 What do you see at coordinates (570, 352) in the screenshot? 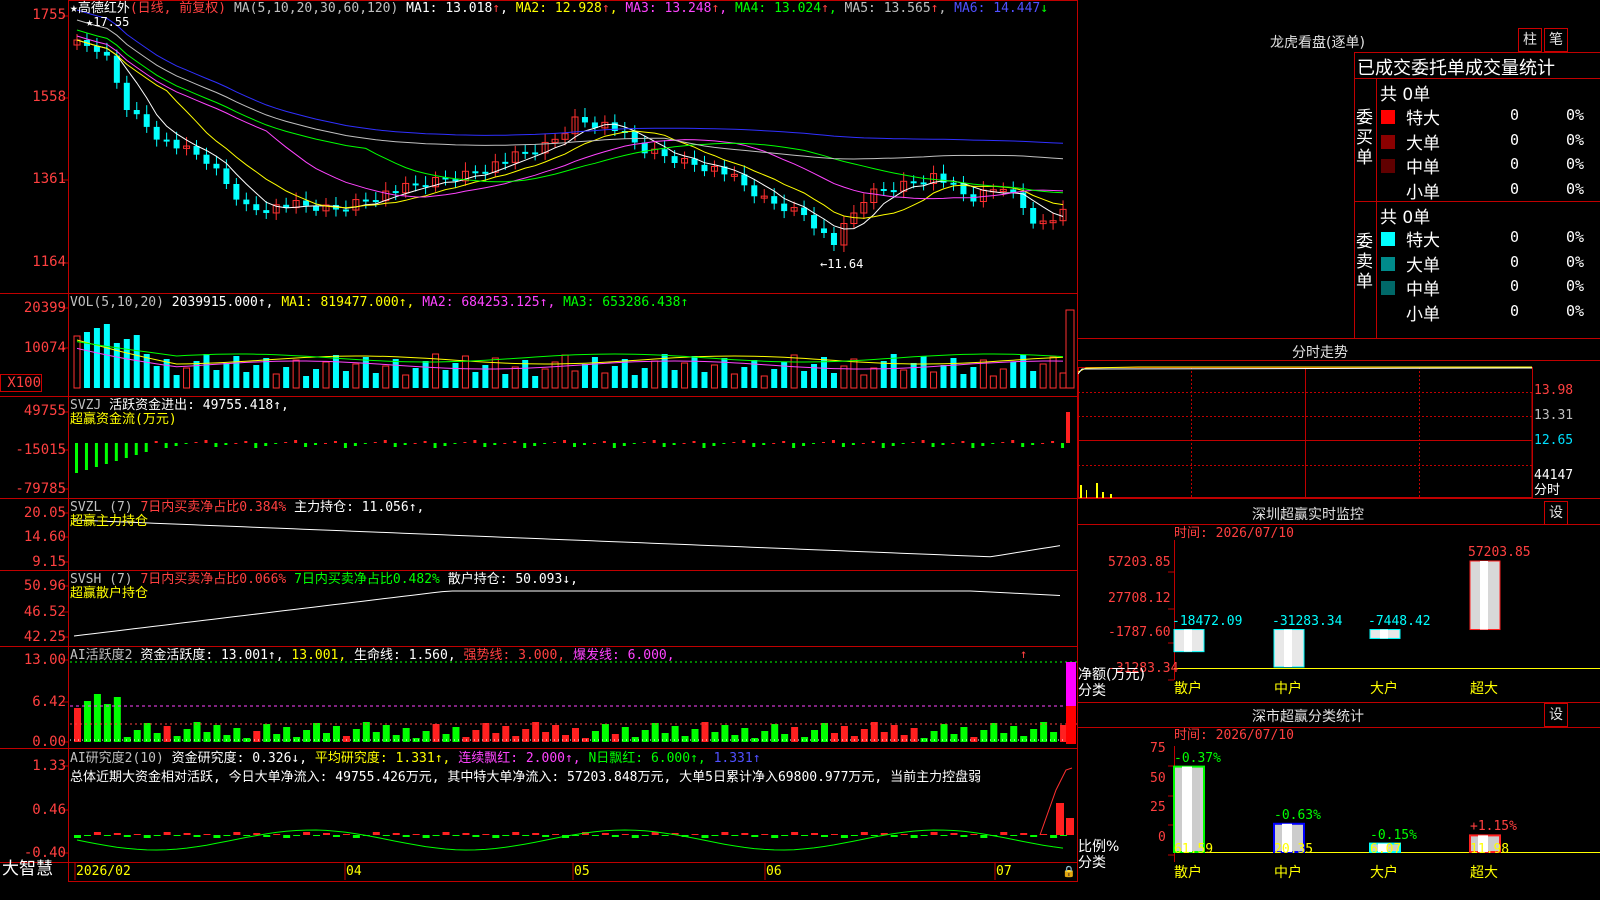
I see `vol-ma-line` at bounding box center [570, 352].